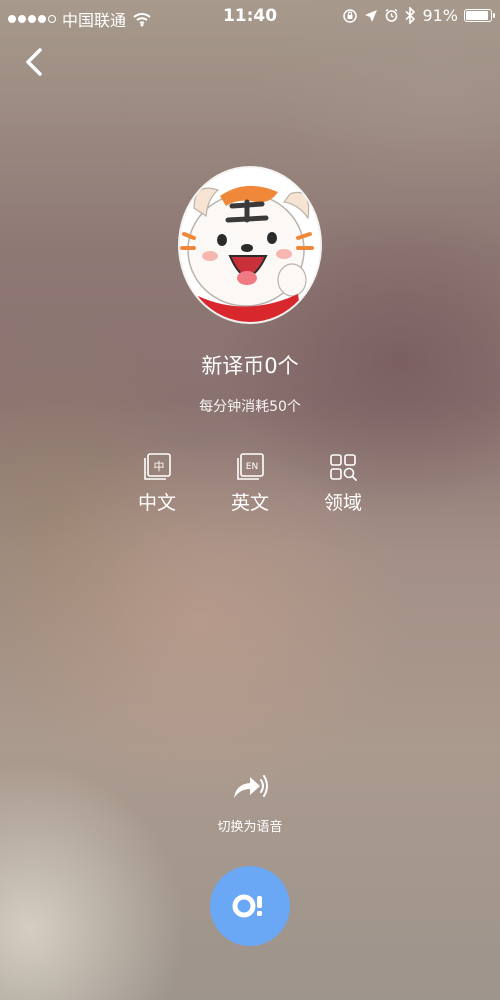  I want to click on back-button, so click(35, 62).